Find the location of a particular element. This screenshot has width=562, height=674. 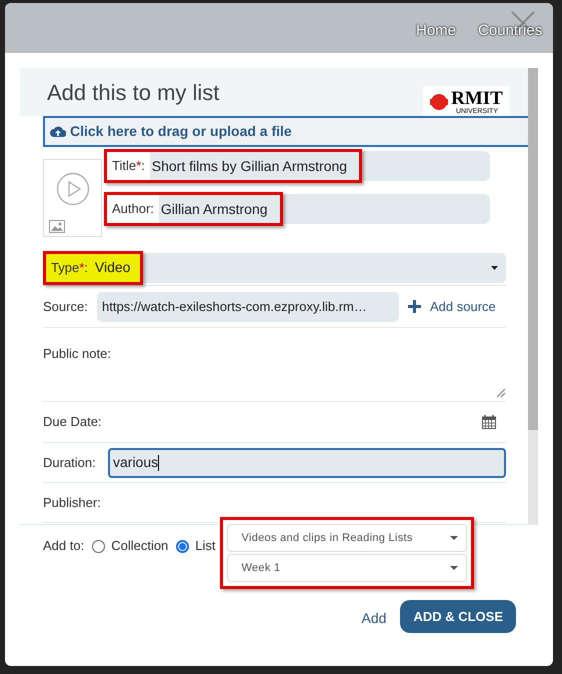

radio-option: List is located at coordinates (196, 546).